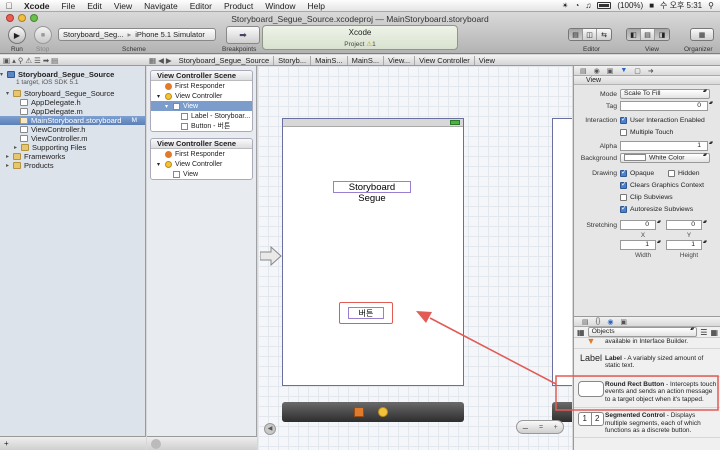 Image resolution: width=720 pixels, height=450 pixels. I want to click on assistant-editor-icon: ◫, so click(590, 34).